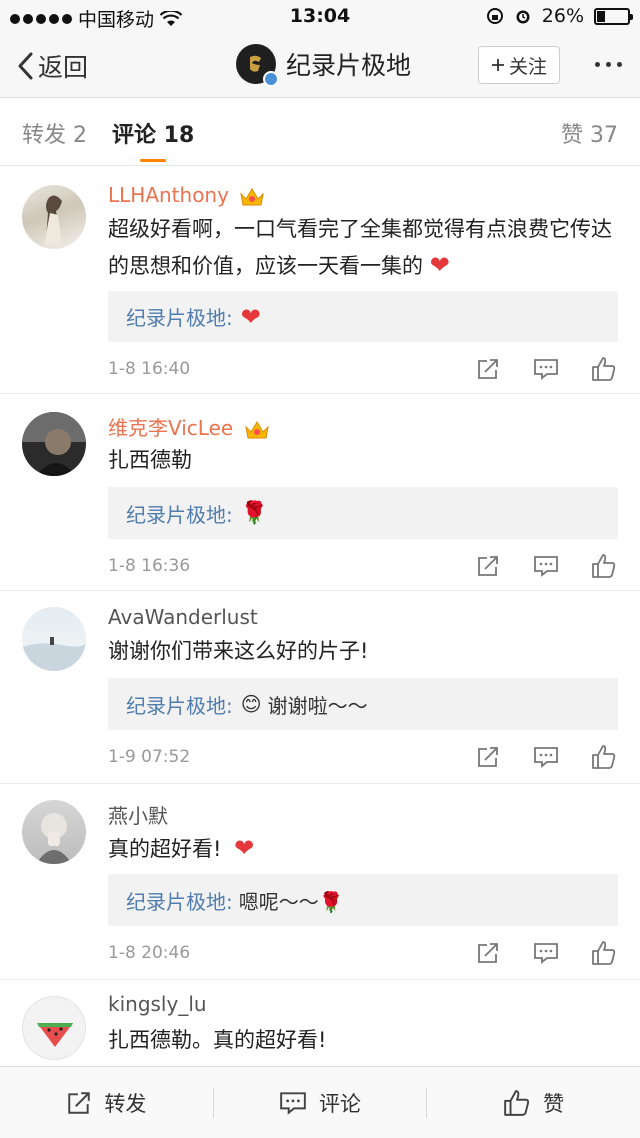 The image size is (640, 1138). What do you see at coordinates (150, 460) in the screenshot?
I see `comment-text: 扎西德勒` at bounding box center [150, 460].